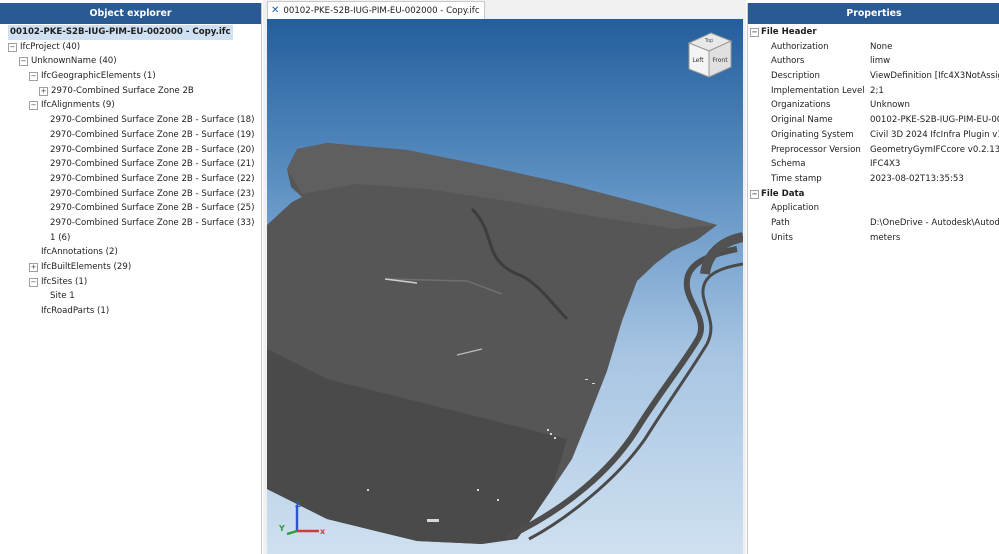 The width and height of the screenshot is (999, 554). What do you see at coordinates (302, 518) in the screenshot?
I see `axis-triad: Z x Y` at bounding box center [302, 518].